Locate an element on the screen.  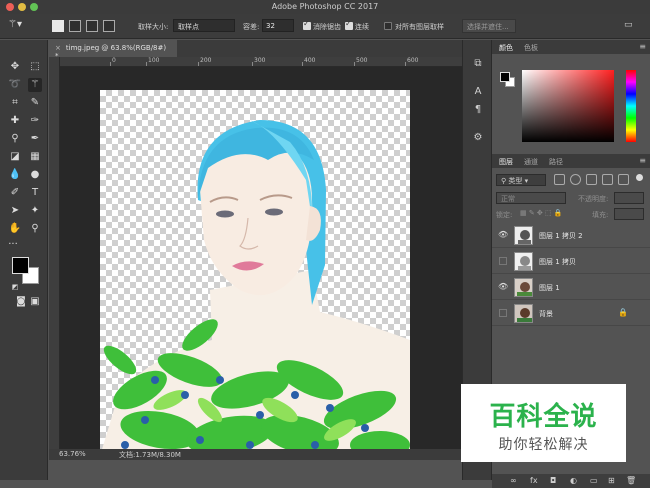
blend-mode-select: 正常 is located at coordinates (531, 198).